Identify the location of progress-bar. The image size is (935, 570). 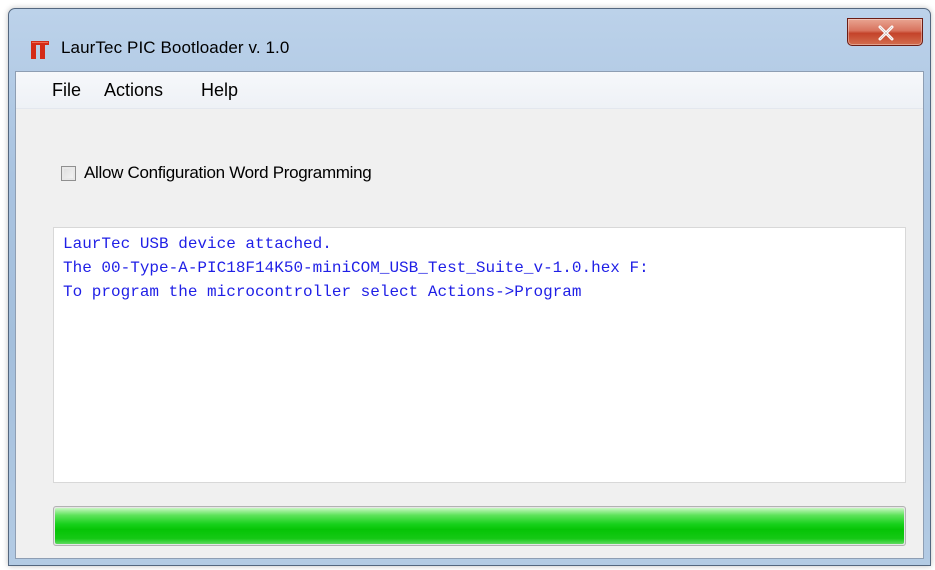
(479, 526).